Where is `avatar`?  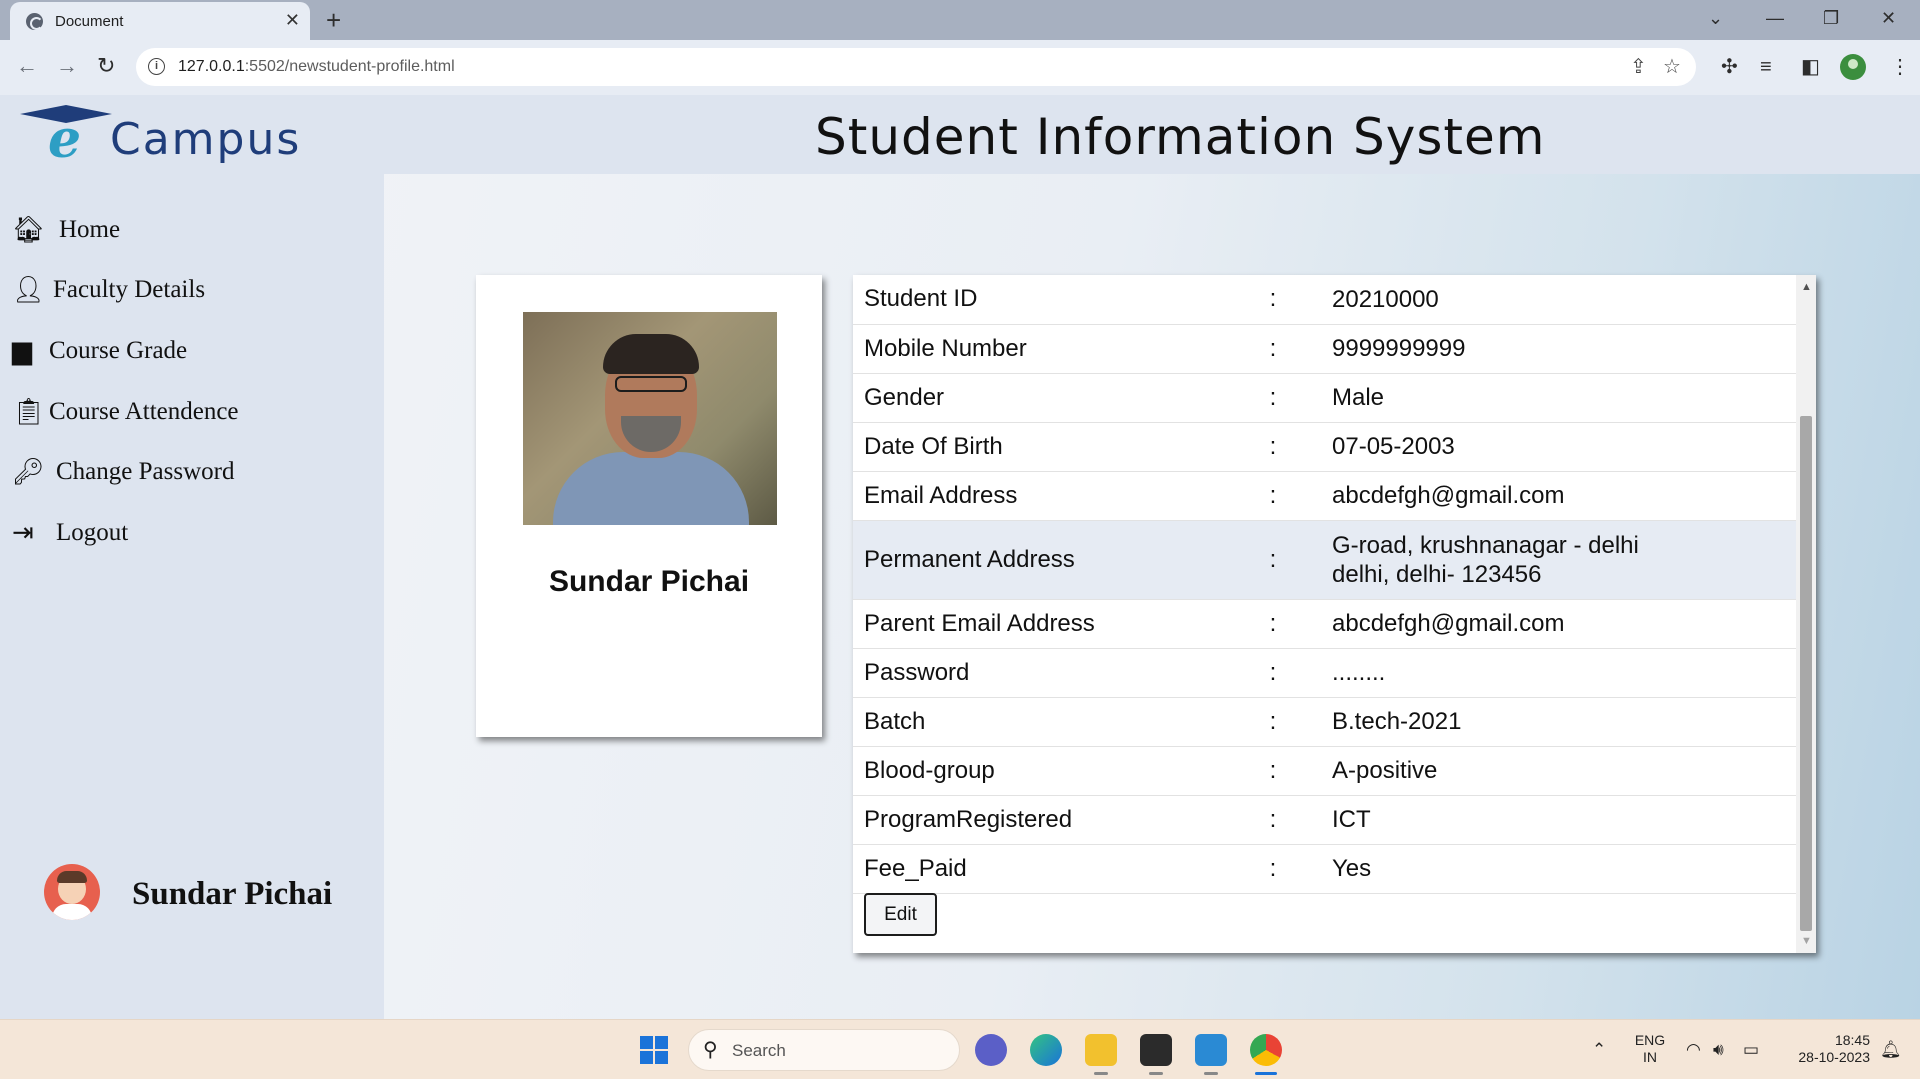 avatar is located at coordinates (72, 892).